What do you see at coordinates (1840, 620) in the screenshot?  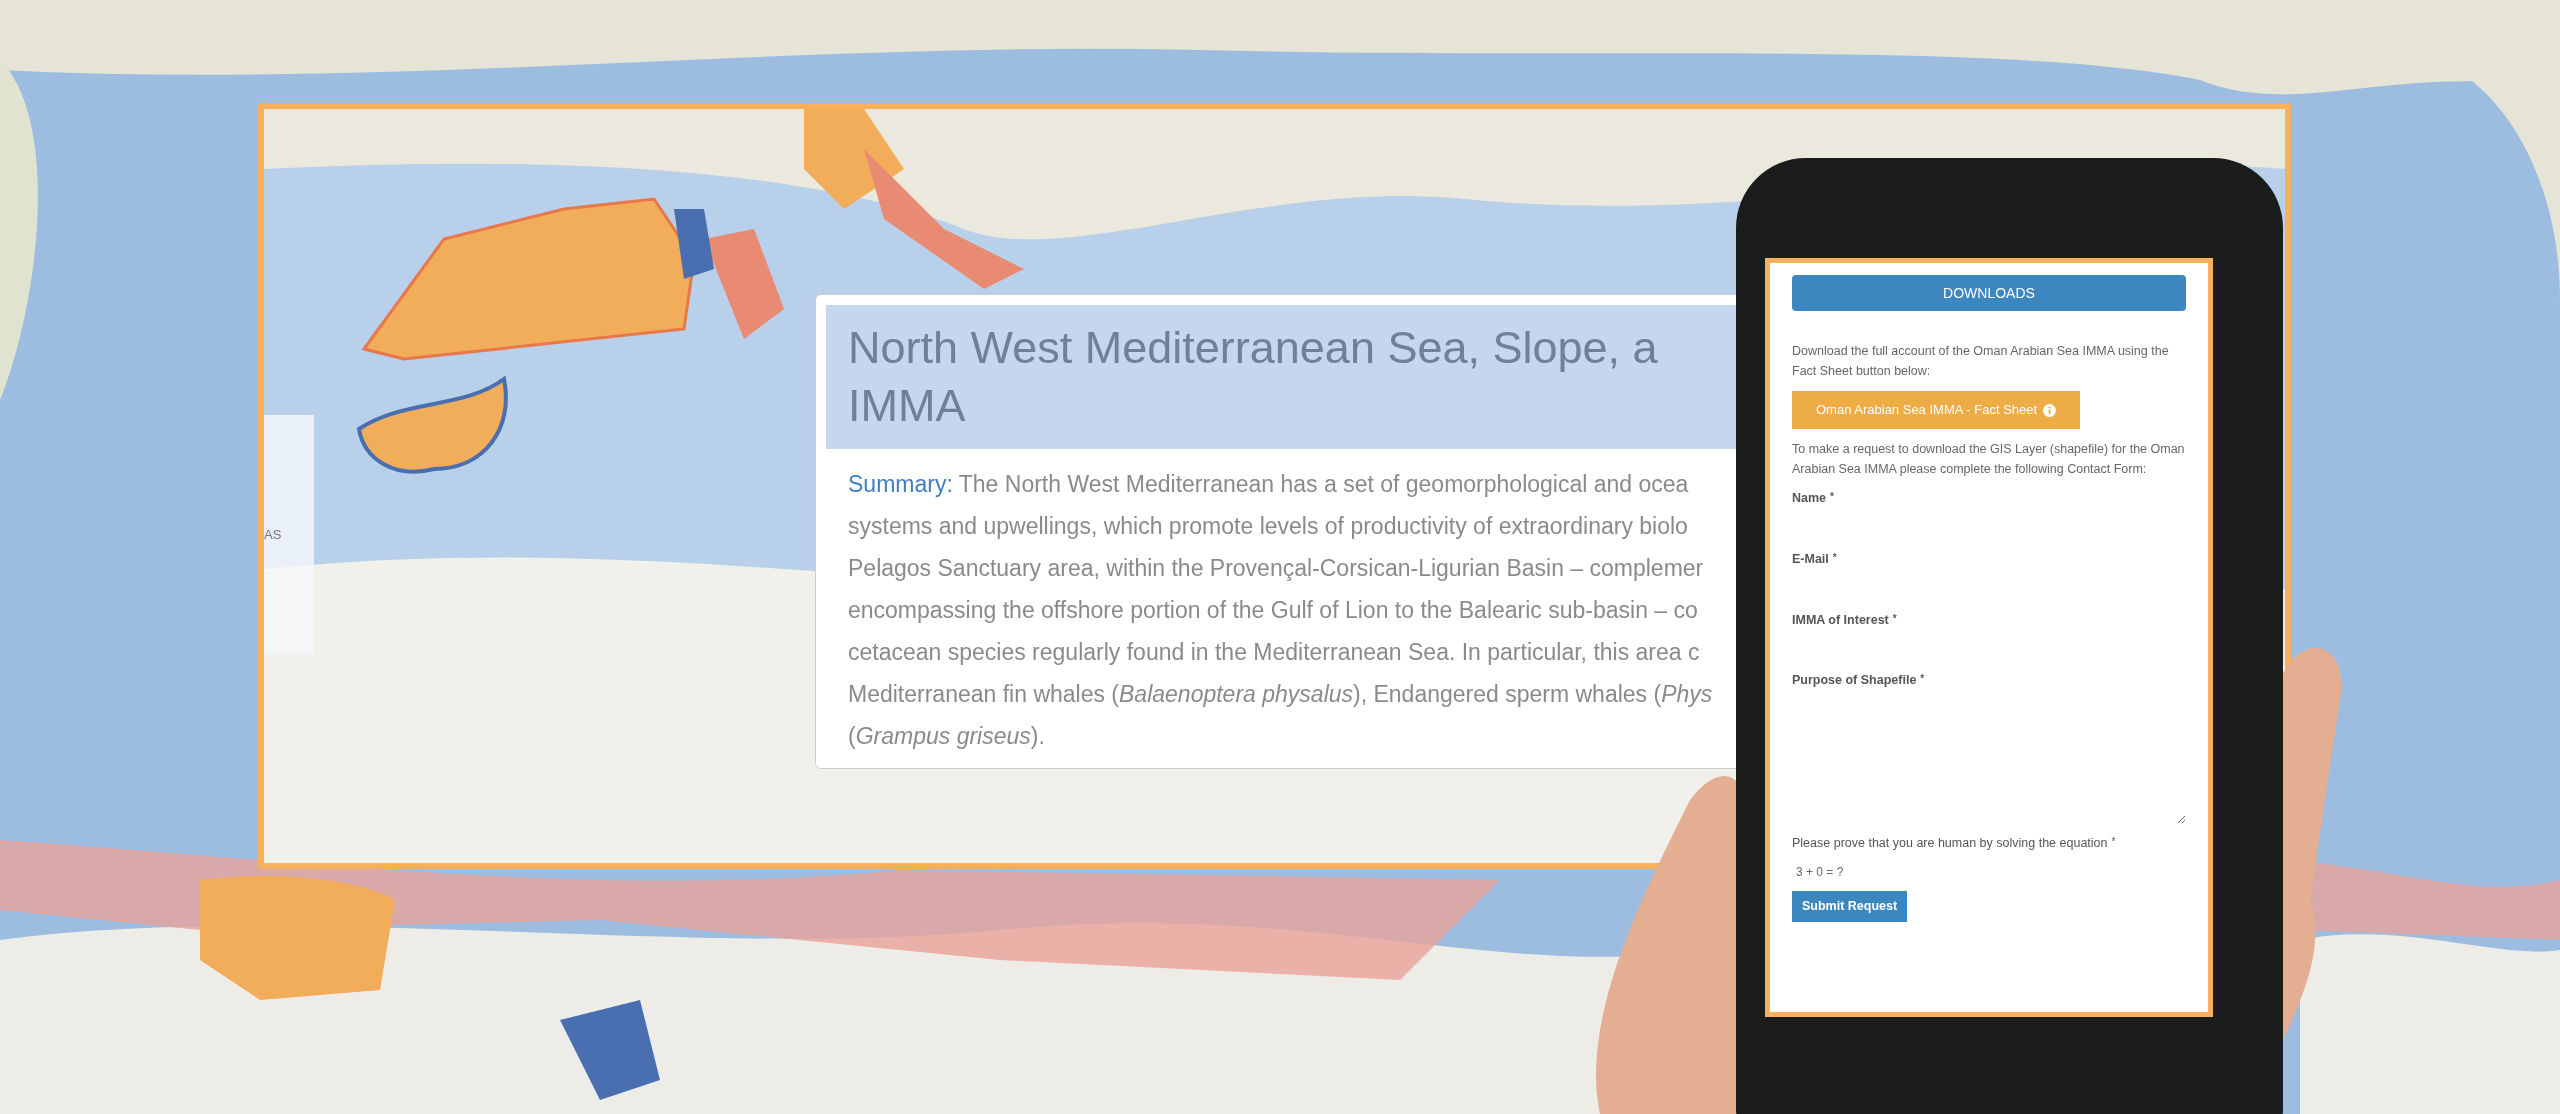 I see `field-label: IMMA of Interest` at bounding box center [1840, 620].